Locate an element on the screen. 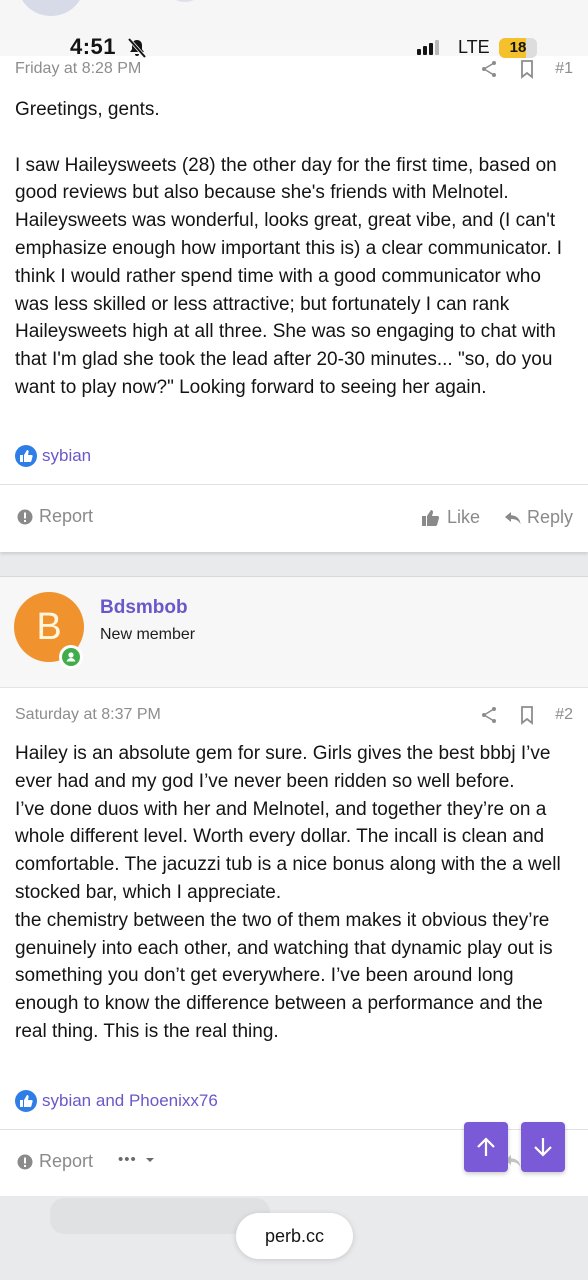  reply-label: Reply is located at coordinates (550, 517).